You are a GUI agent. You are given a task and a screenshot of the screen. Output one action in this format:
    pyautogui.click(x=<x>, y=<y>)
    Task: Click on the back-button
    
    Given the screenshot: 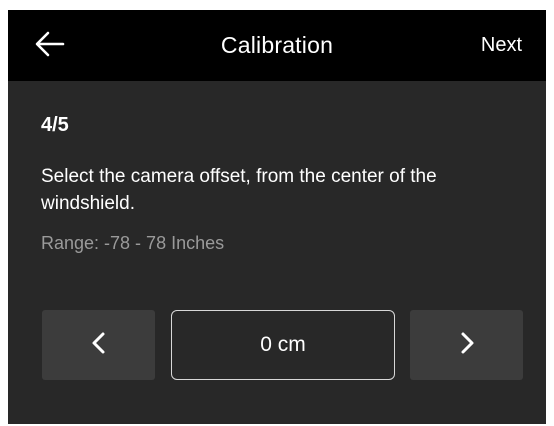 What is the action you would take?
    pyautogui.click(x=50, y=46)
    